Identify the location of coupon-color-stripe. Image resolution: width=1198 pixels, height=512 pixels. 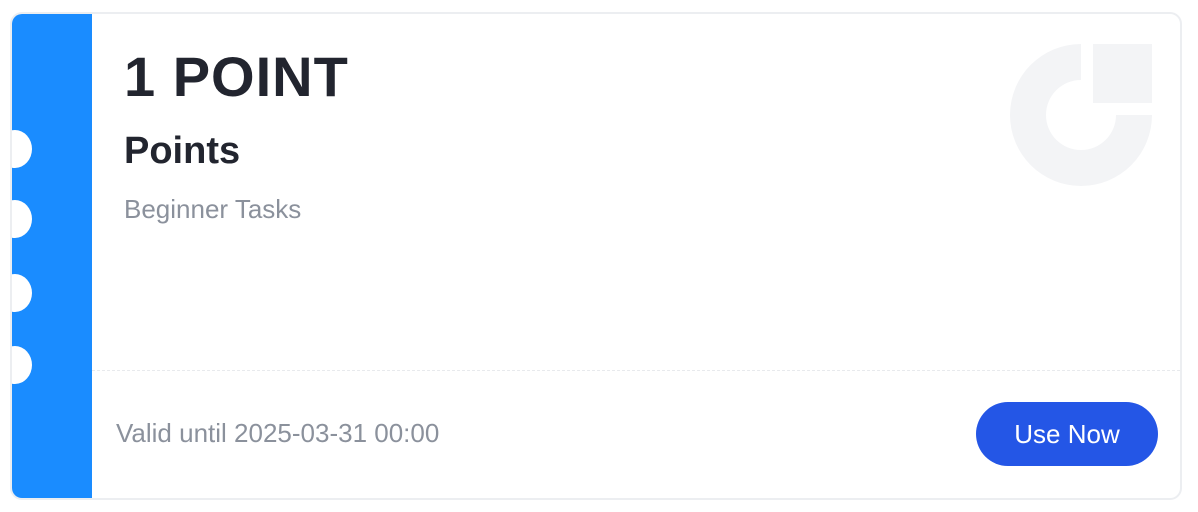
(52, 256).